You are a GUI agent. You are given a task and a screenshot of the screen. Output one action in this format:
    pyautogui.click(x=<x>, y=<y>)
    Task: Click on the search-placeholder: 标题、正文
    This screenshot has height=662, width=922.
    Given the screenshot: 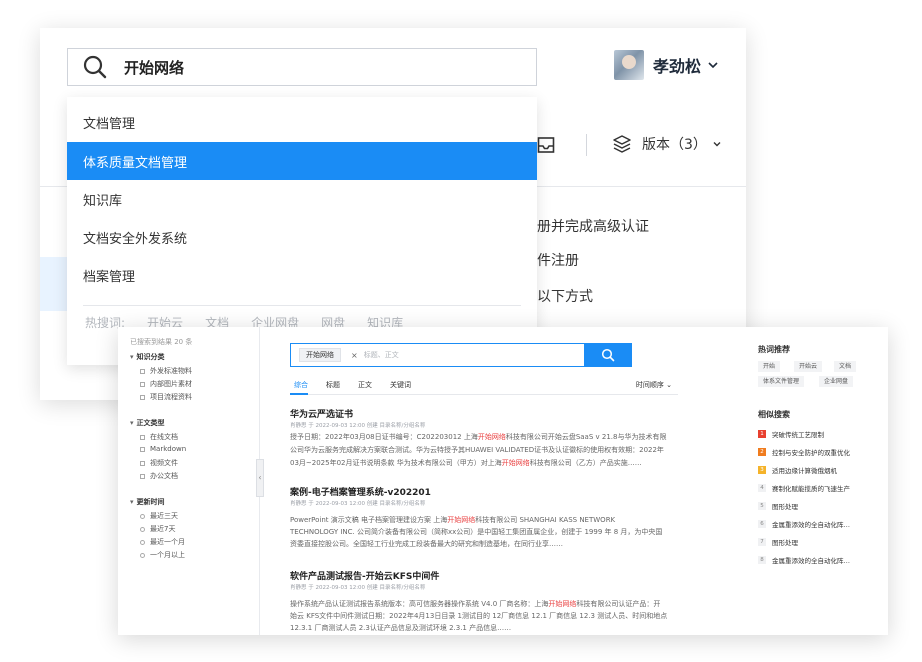 What is the action you would take?
    pyautogui.click(x=381, y=355)
    